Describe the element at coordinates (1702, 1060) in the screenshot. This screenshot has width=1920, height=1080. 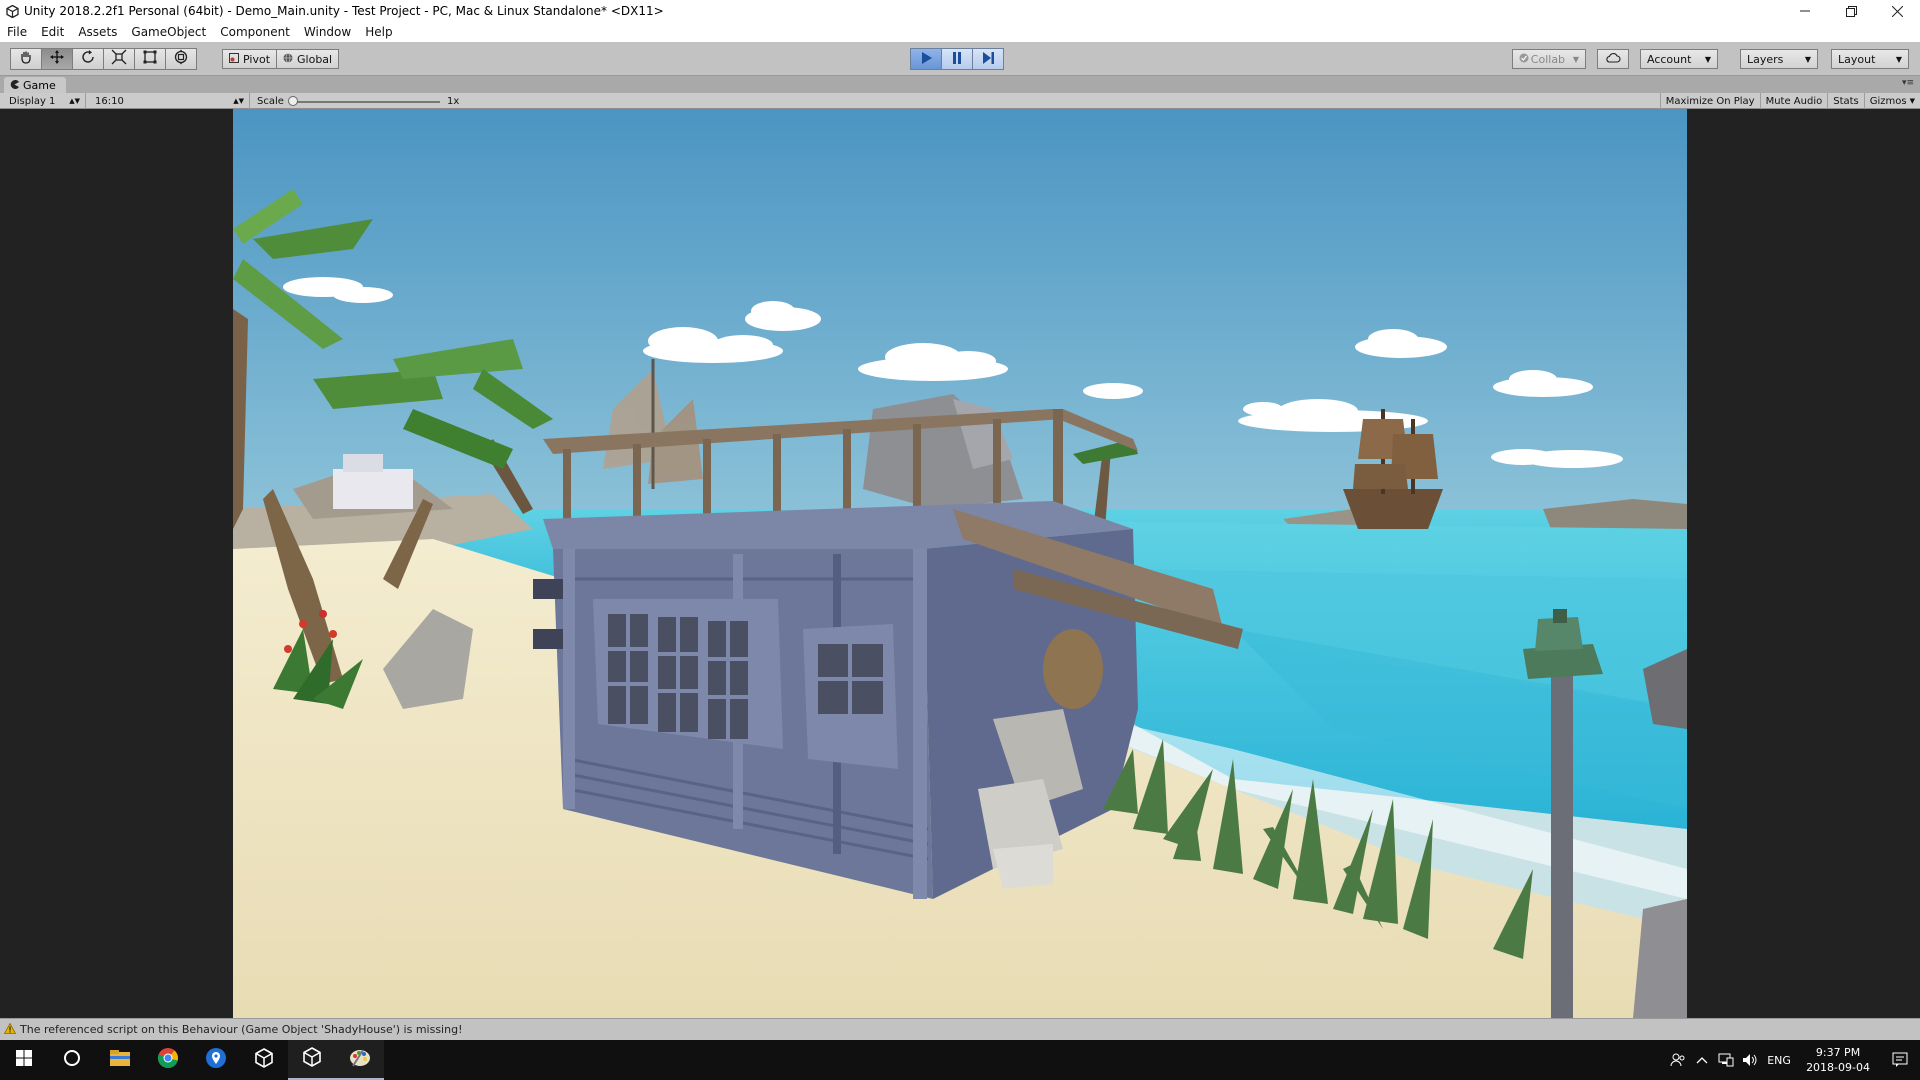
I see `chevron-up-icon` at that location.